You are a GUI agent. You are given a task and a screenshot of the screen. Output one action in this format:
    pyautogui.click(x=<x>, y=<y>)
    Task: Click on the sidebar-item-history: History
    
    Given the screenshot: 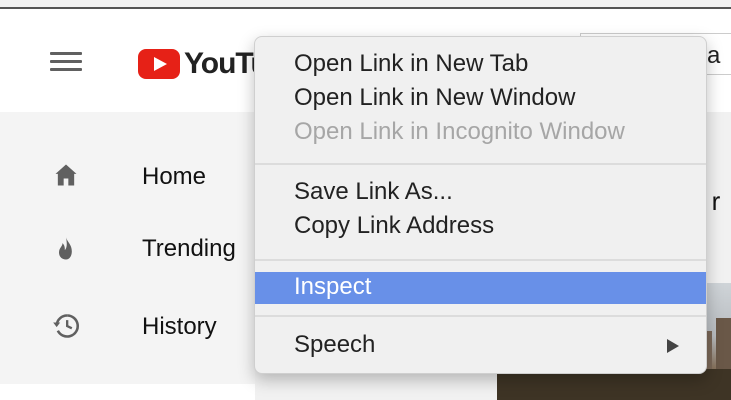 What is the action you would take?
    pyautogui.click(x=127, y=326)
    